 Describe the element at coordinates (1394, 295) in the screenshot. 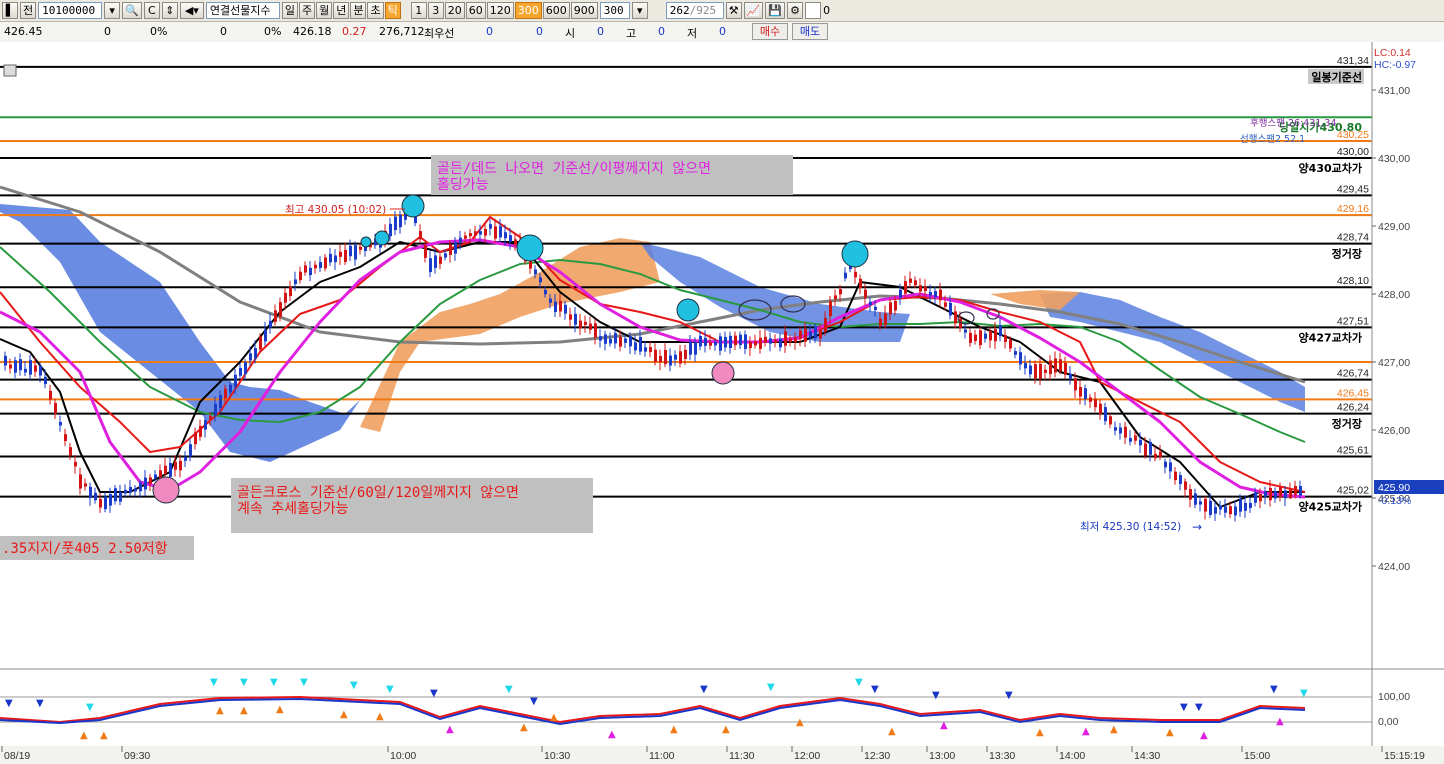

I see `price-tick-label: 428,00` at that location.